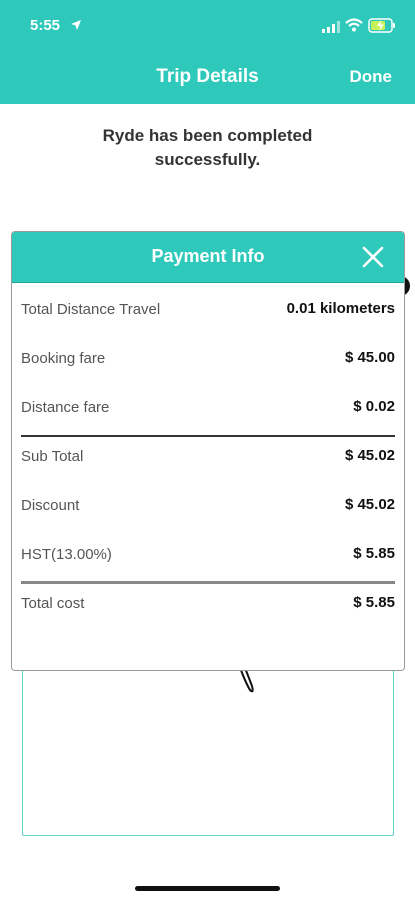  What do you see at coordinates (63, 358) in the screenshot?
I see `row-label: Booking fare` at bounding box center [63, 358].